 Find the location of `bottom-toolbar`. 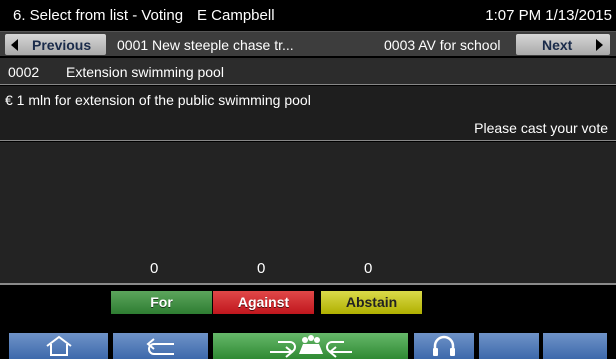

bottom-toolbar is located at coordinates (308, 345).